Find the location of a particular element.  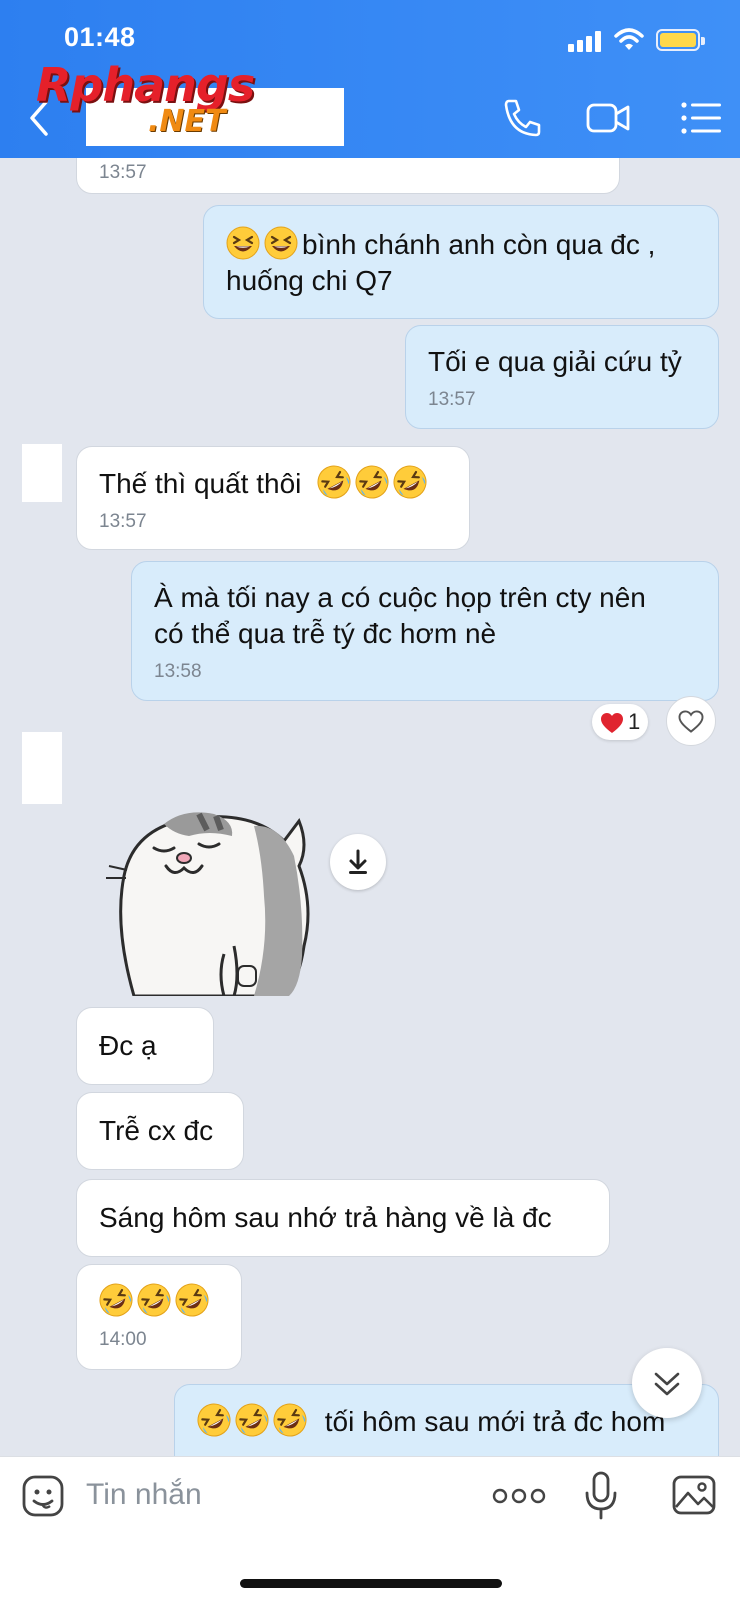

message-text: Thế thì quất thôi is located at coordinates (200, 483).